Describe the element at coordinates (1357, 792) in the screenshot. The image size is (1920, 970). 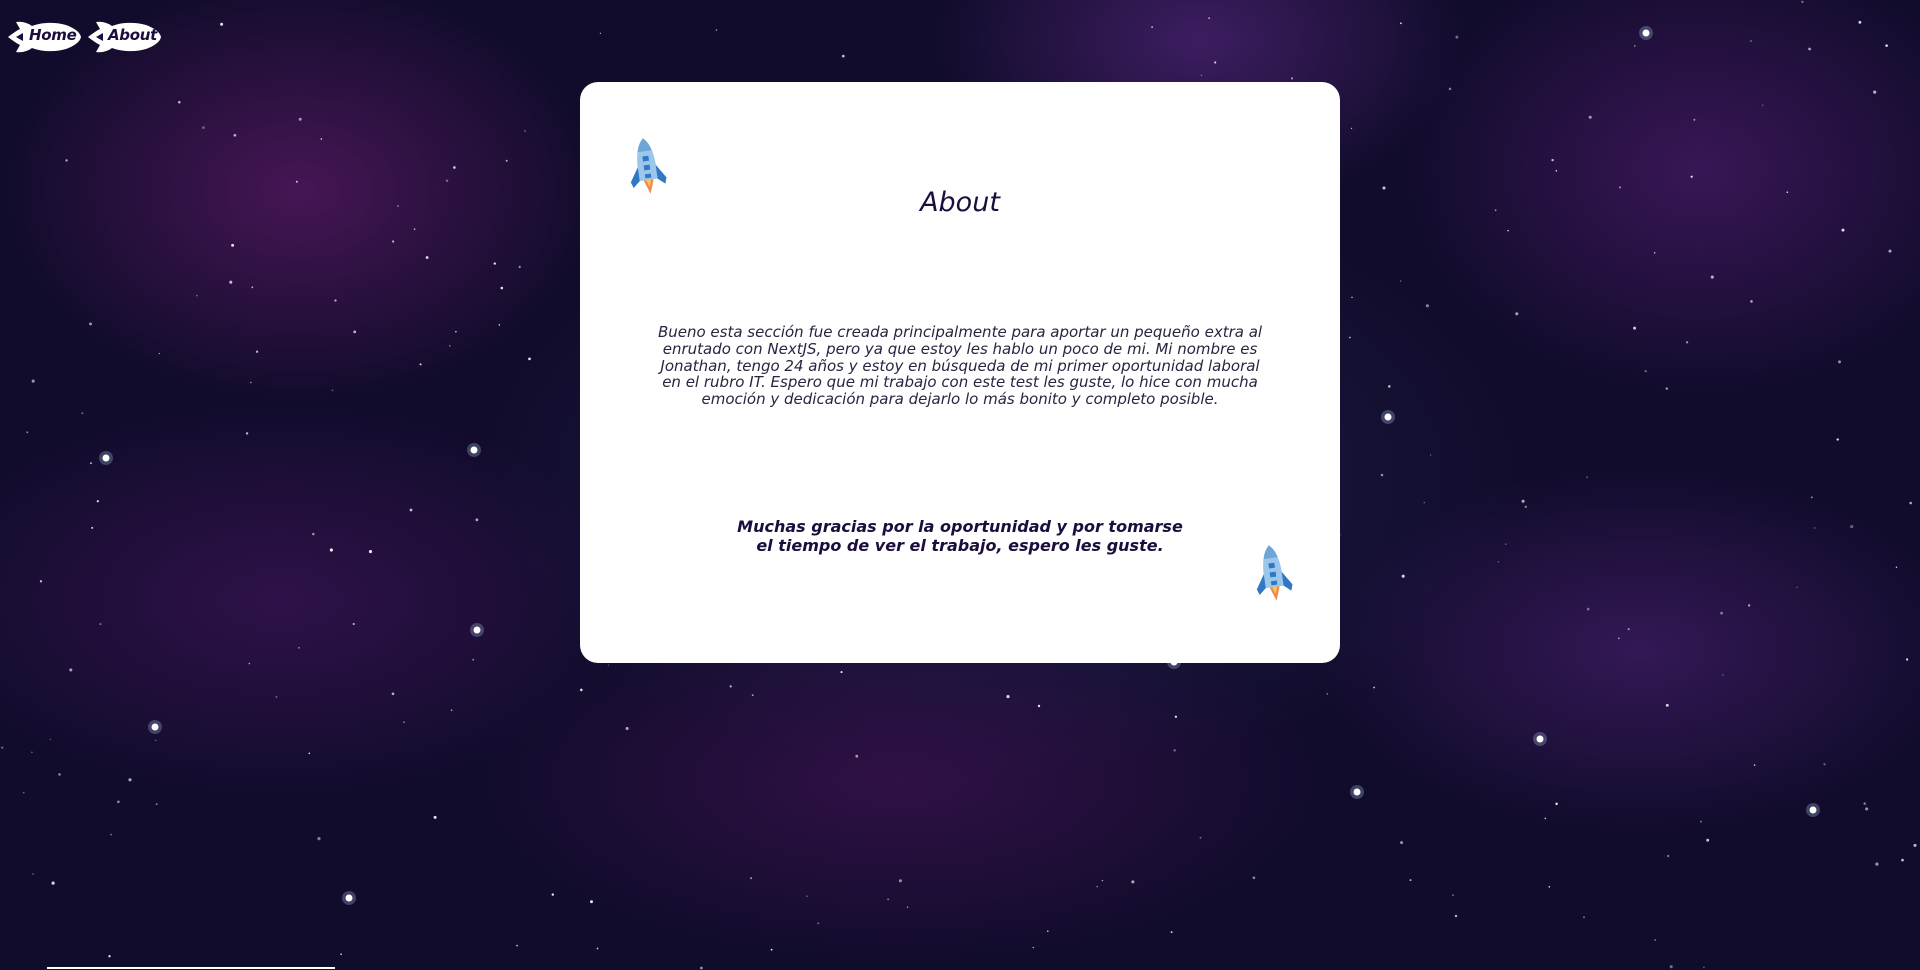
I see `bright-star` at that location.